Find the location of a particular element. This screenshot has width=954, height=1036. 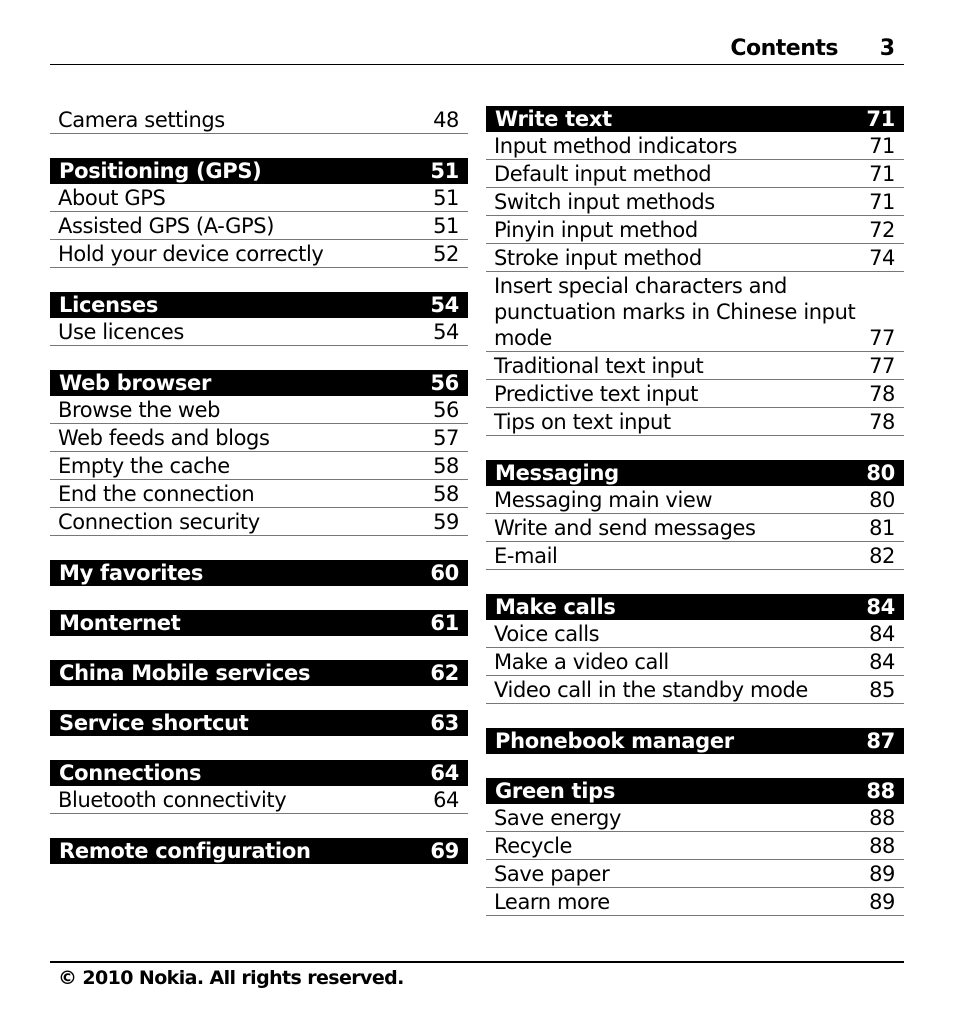

toc-section: Camera settings 48 is located at coordinates (259, 120).